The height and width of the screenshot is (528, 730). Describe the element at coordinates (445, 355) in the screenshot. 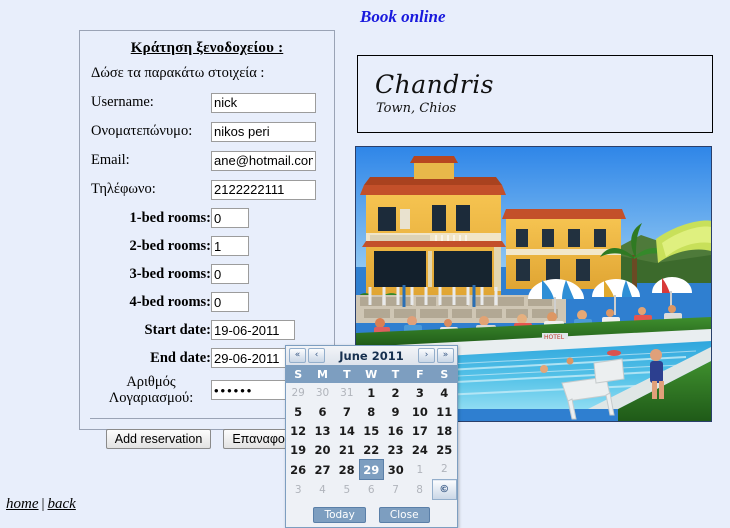

I see `next-year-icon: »` at that location.